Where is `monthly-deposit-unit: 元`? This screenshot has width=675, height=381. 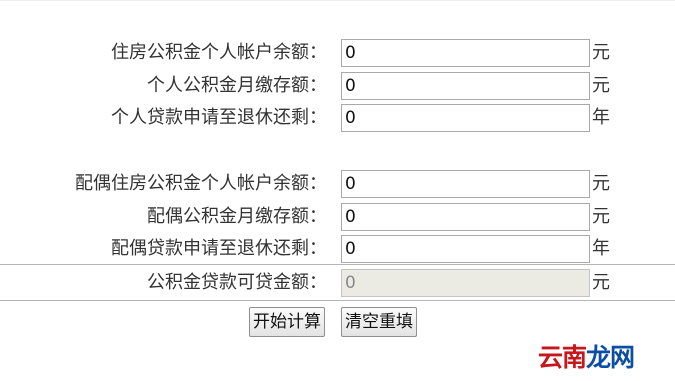 monthly-deposit-unit: 元 is located at coordinates (601, 85).